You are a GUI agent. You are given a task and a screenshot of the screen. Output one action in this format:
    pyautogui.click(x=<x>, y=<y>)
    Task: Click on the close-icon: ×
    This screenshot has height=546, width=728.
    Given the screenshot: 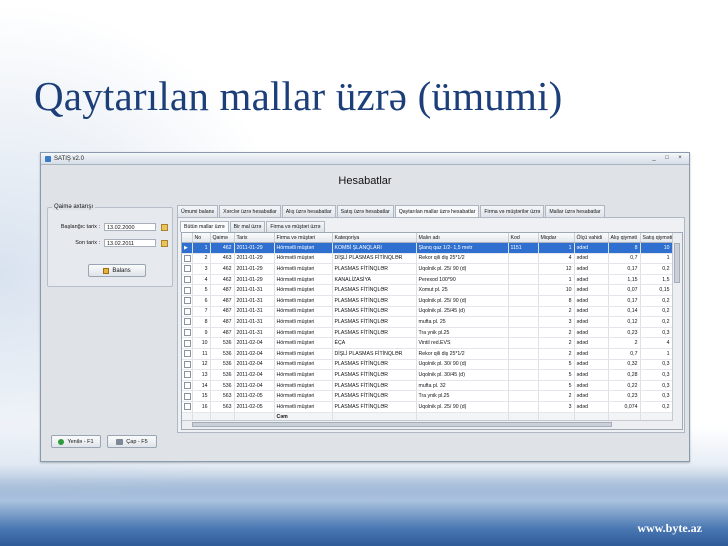 What is the action you would take?
    pyautogui.click(x=680, y=158)
    